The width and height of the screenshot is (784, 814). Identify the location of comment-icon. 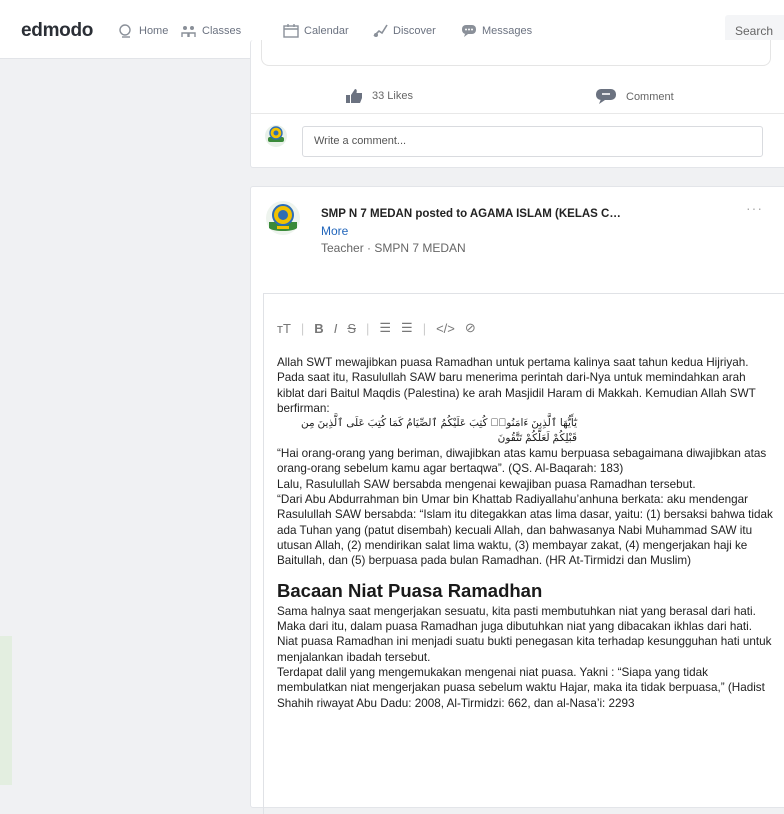
(606, 96).